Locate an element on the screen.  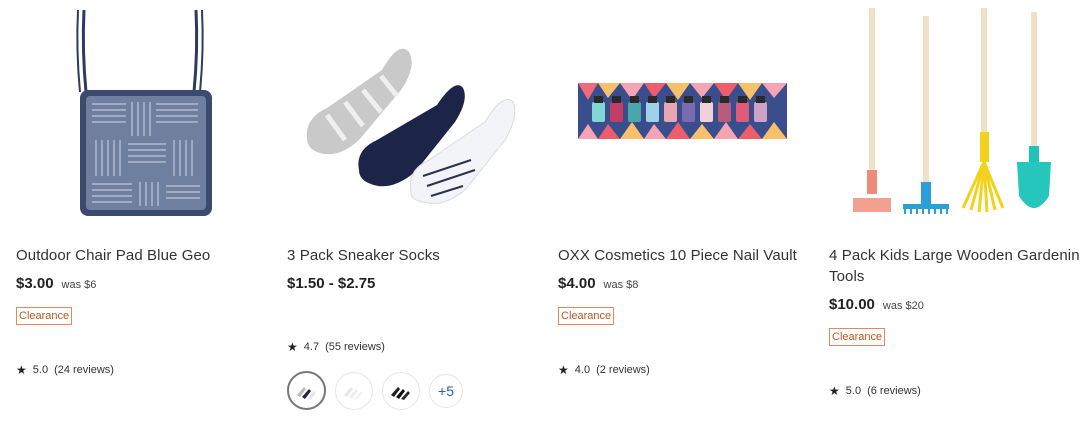
product-title: Outdoor Chair Pad Blue Geo is located at coordinates (146, 255).